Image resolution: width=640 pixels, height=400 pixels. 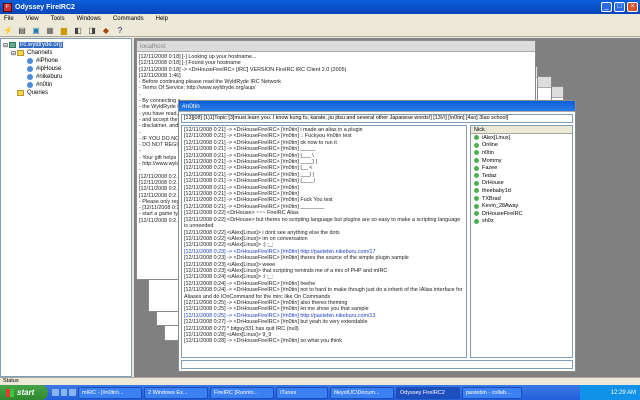 I want to click on nick-label: Mommy, so click(x=492, y=160).